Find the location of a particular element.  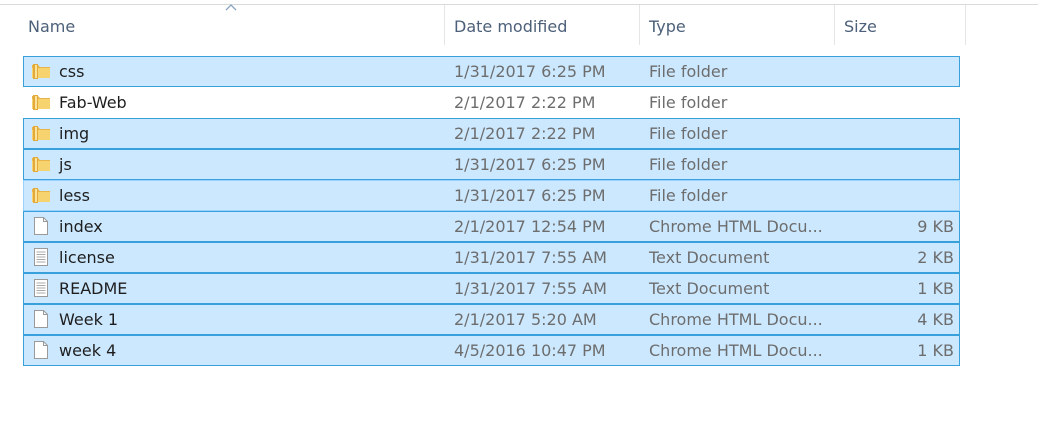

file-size: 2 KB is located at coordinates (935, 257).